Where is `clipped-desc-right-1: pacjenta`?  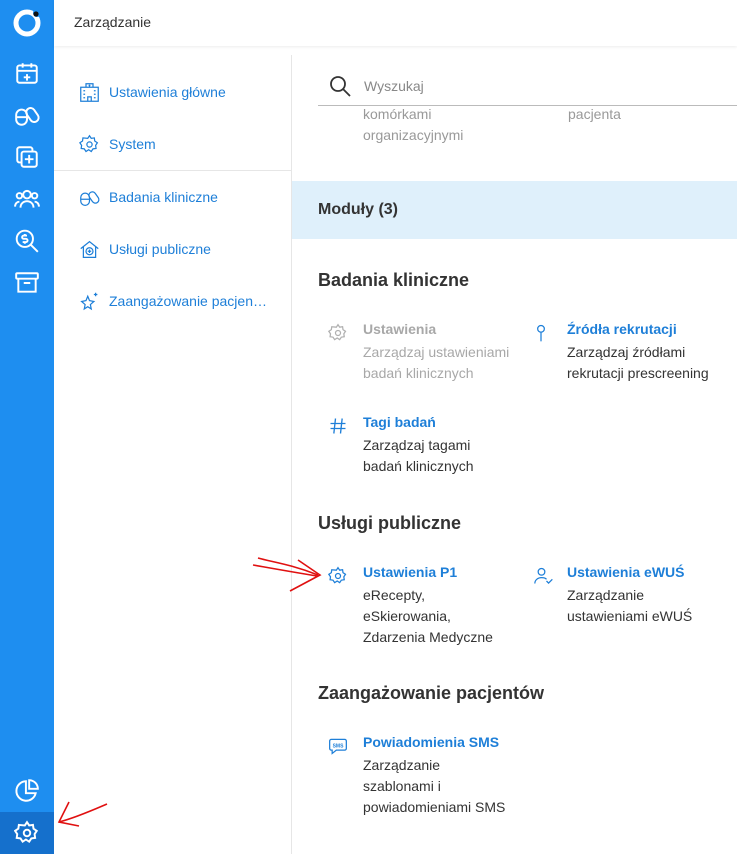
clipped-desc-right-1: pacjenta is located at coordinates (594, 114).